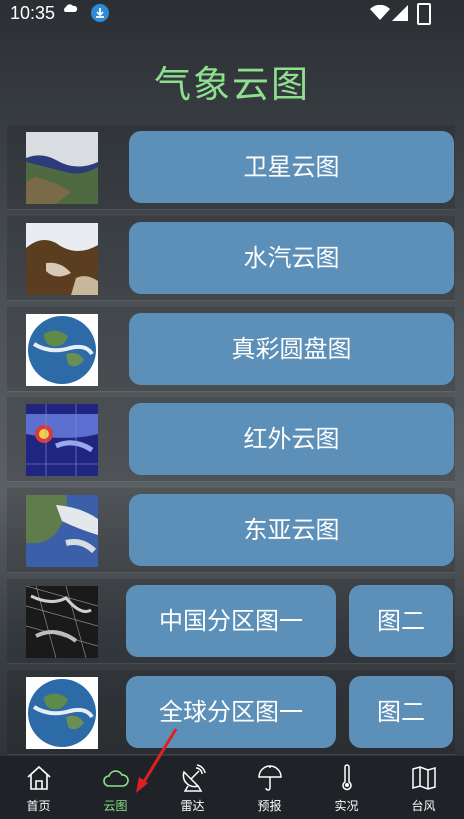  I want to click on water-vapor-thumbnail, so click(62, 259).